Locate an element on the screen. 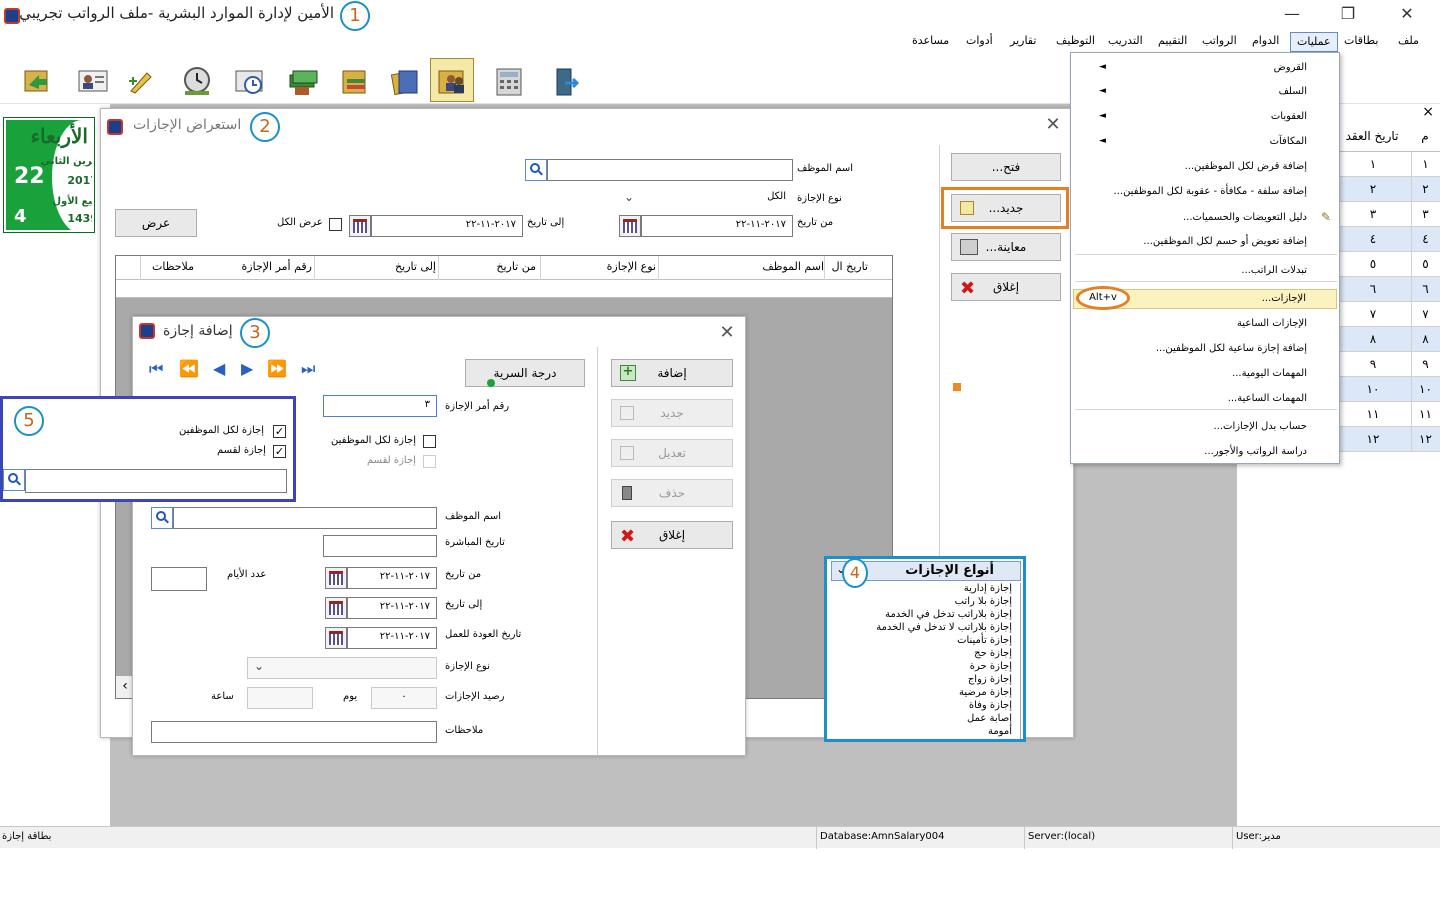  folders-icon is located at coordinates (404, 80).